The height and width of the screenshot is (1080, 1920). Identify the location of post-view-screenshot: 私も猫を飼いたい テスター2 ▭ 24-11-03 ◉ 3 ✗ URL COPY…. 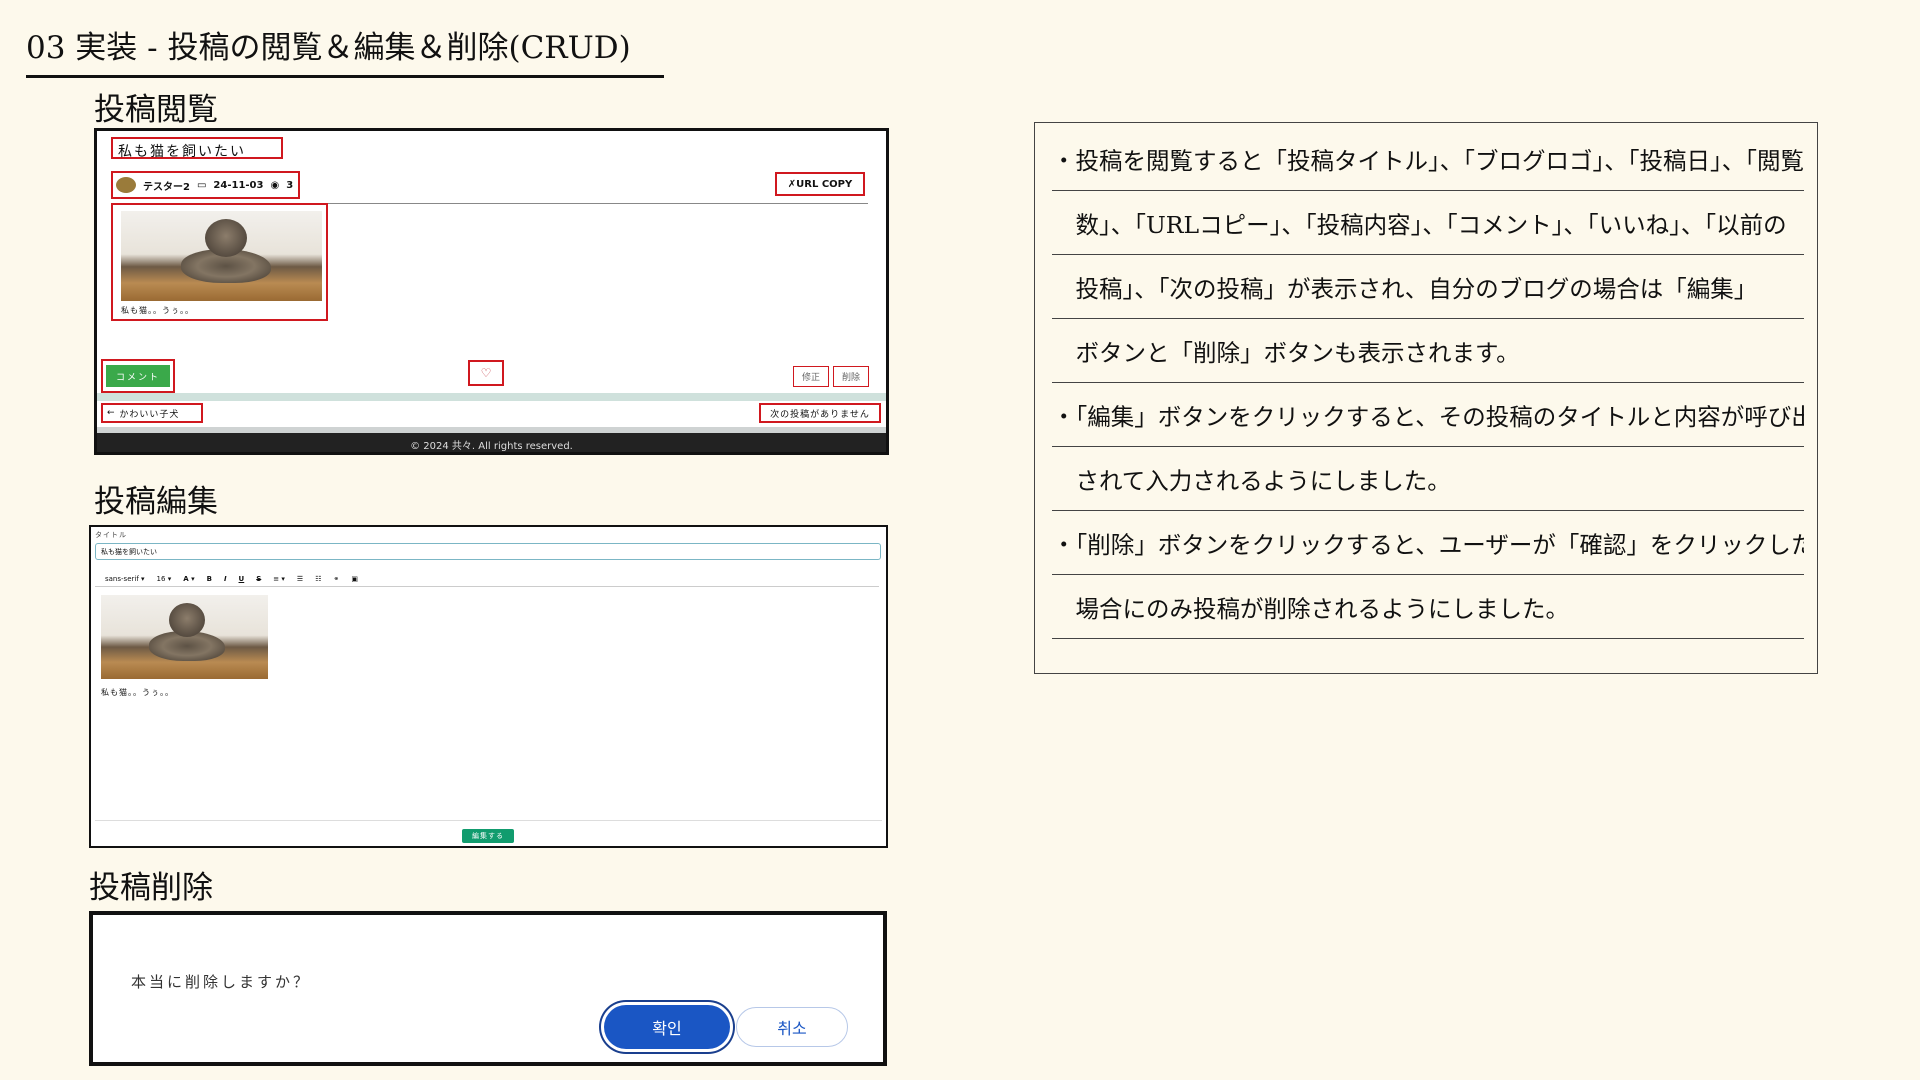
(491, 291).